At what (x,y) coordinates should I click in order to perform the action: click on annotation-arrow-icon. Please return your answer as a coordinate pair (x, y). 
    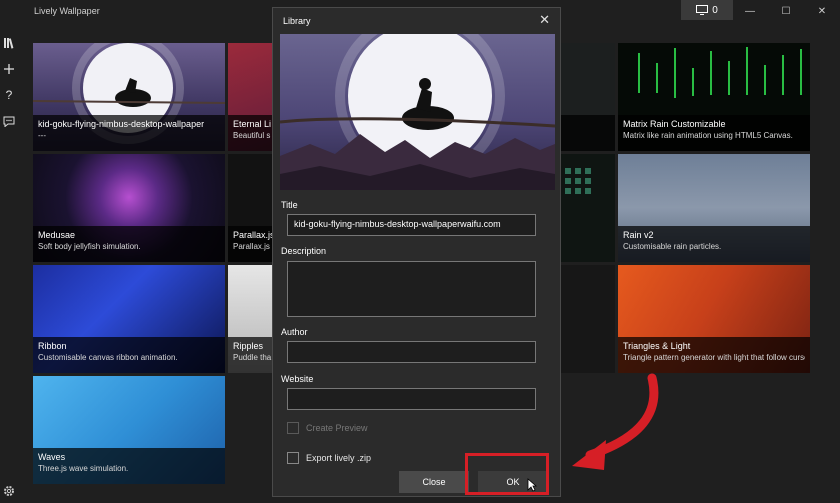
    Looking at the image, I should click on (615, 421).